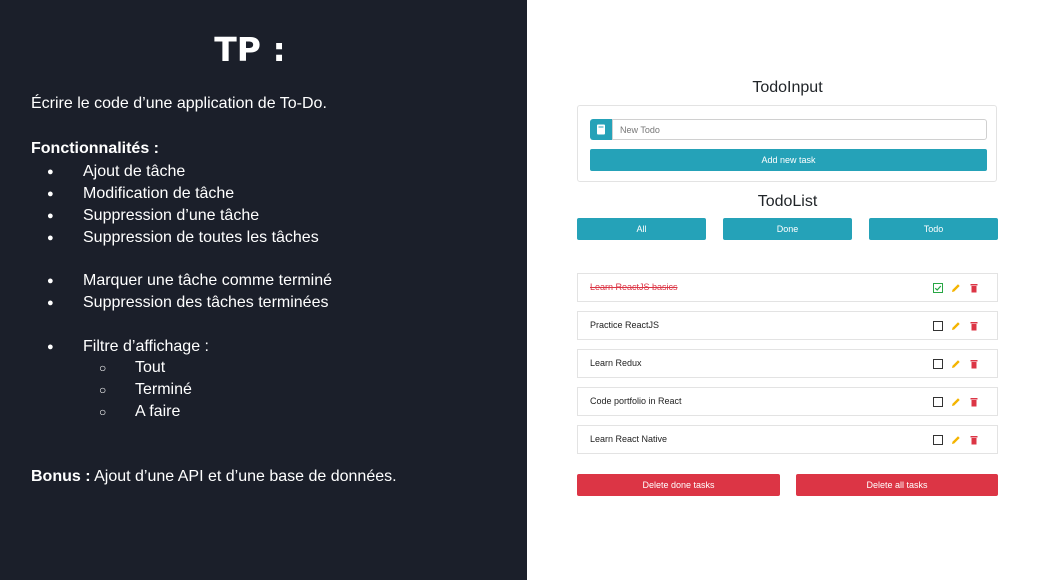  I want to click on feature-item: Filtre d’affichage :, so click(181, 347).